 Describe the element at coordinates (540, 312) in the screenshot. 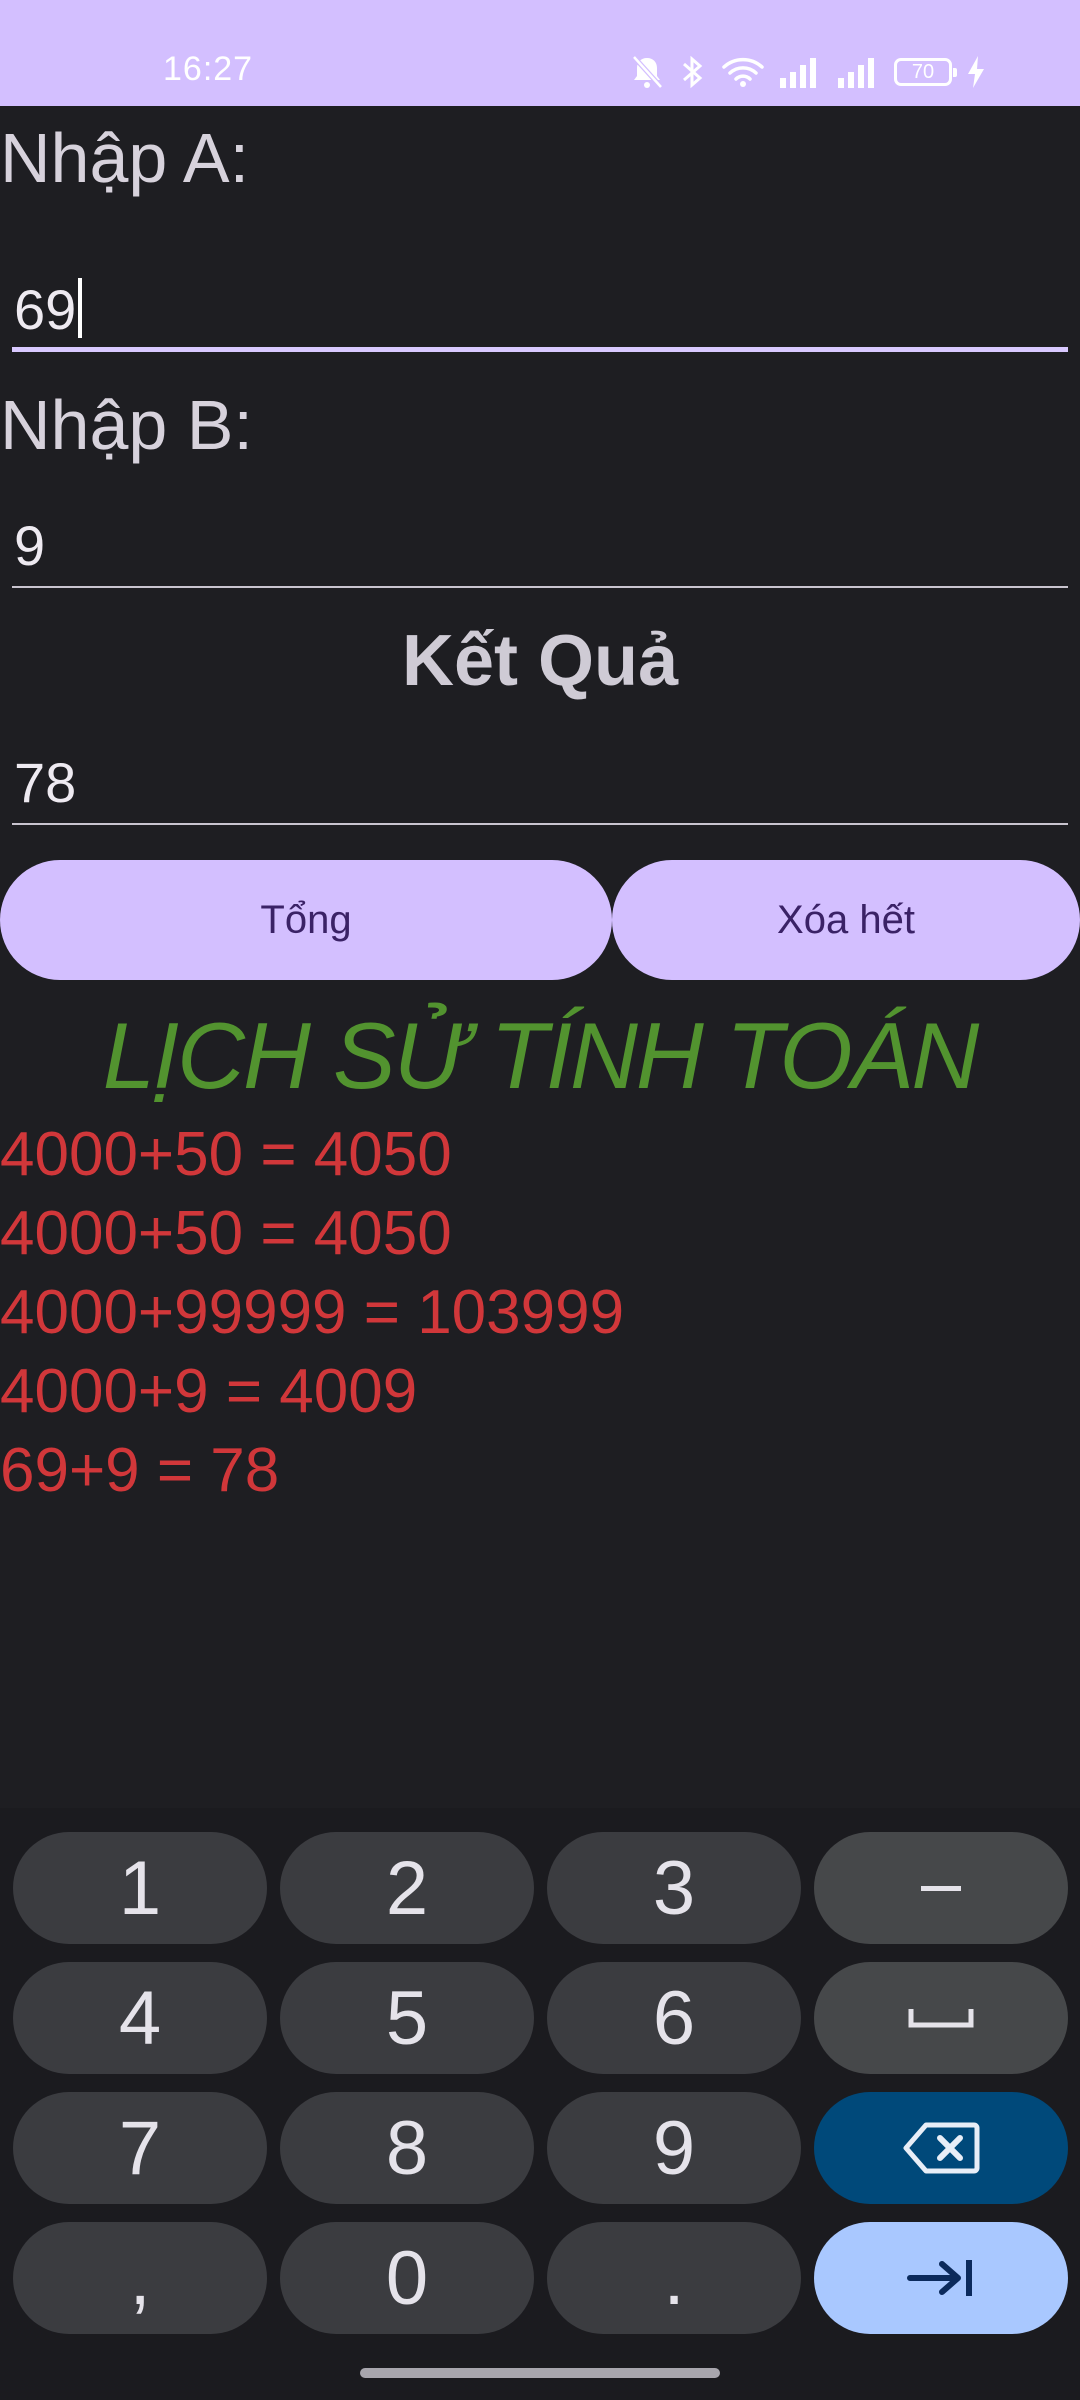

I see `input-a-field: 69` at that location.